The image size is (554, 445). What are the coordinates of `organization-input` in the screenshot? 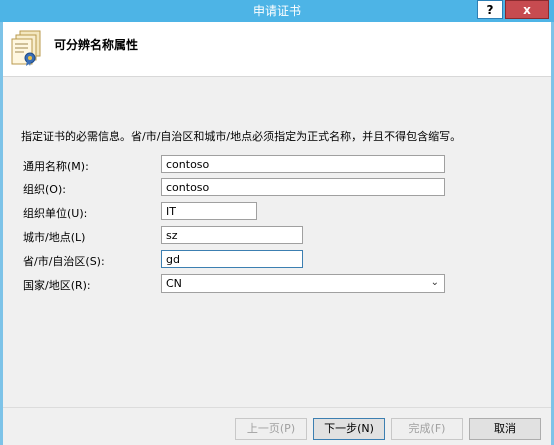 It's located at (303, 187).